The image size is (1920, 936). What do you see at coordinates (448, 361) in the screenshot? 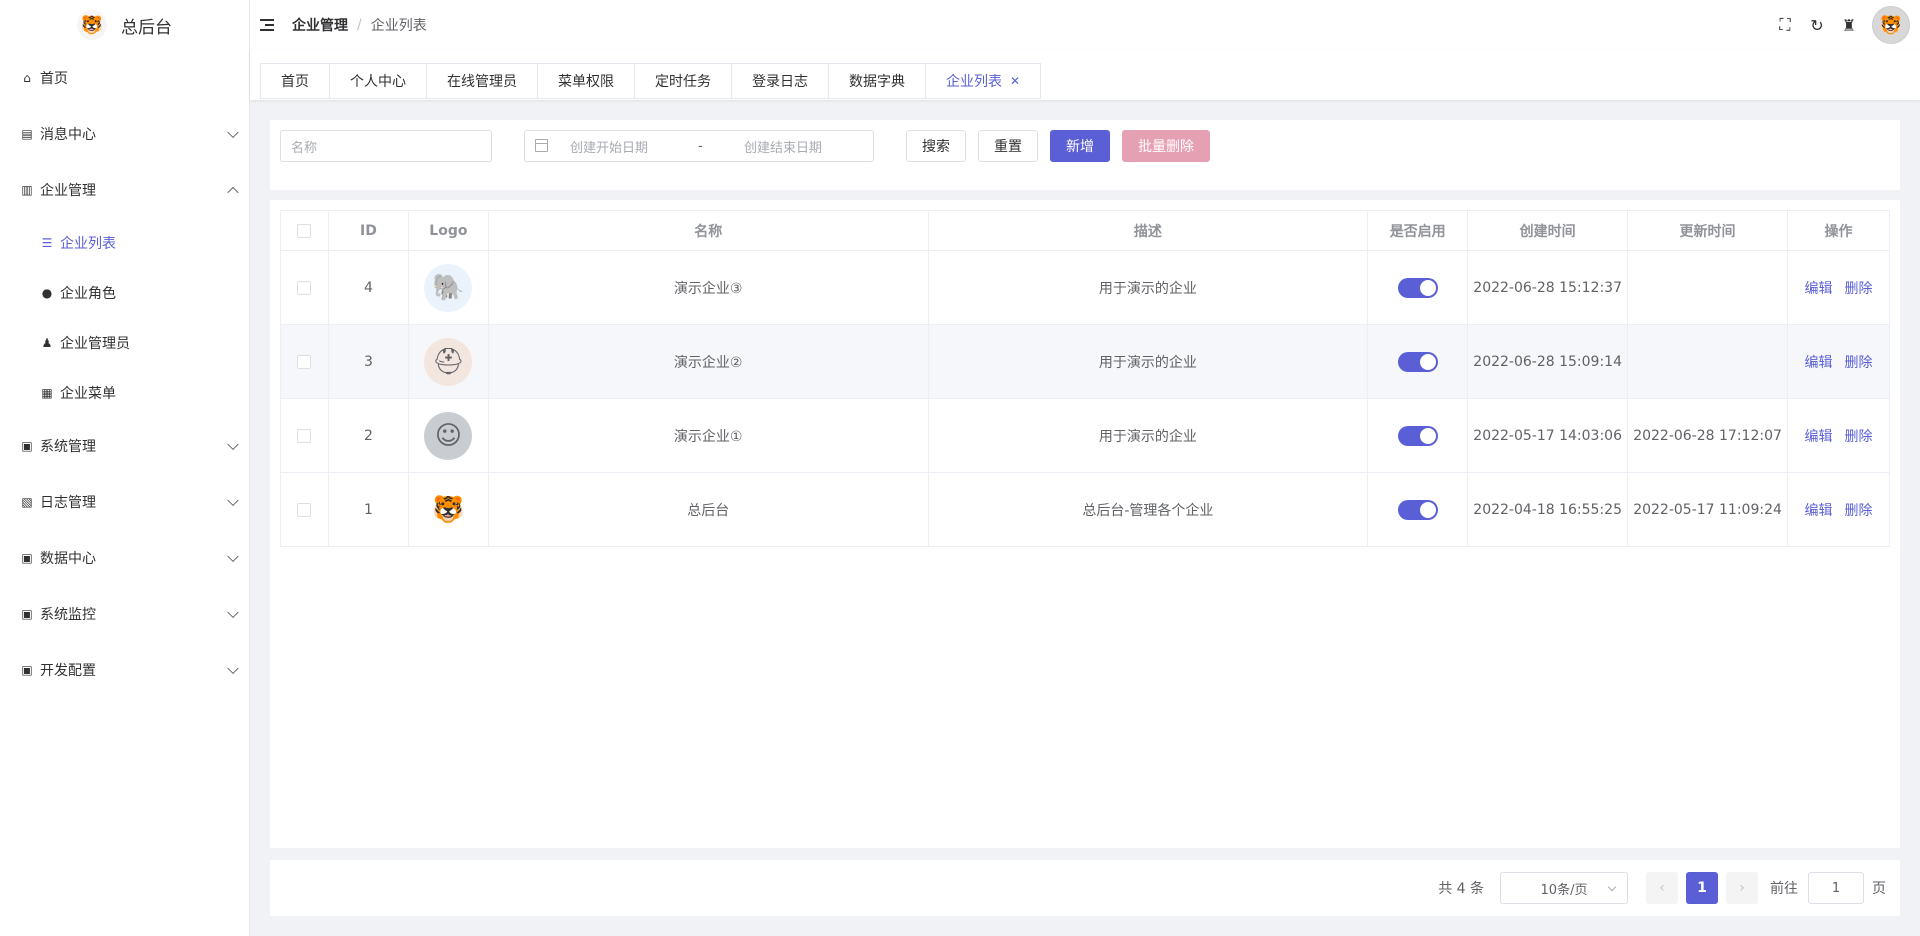
I see `helmet-logo-icon: ⛑` at bounding box center [448, 361].